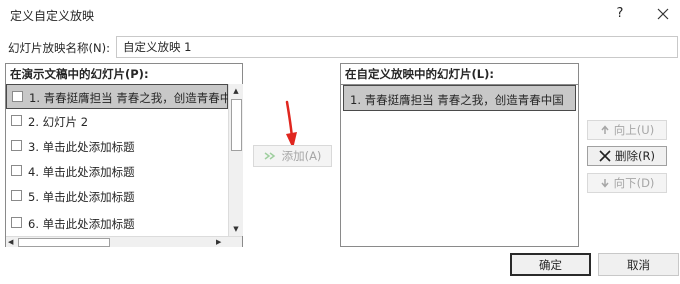 The image size is (680, 284). What do you see at coordinates (620, 14) in the screenshot?
I see `help-button: ?` at bounding box center [620, 14].